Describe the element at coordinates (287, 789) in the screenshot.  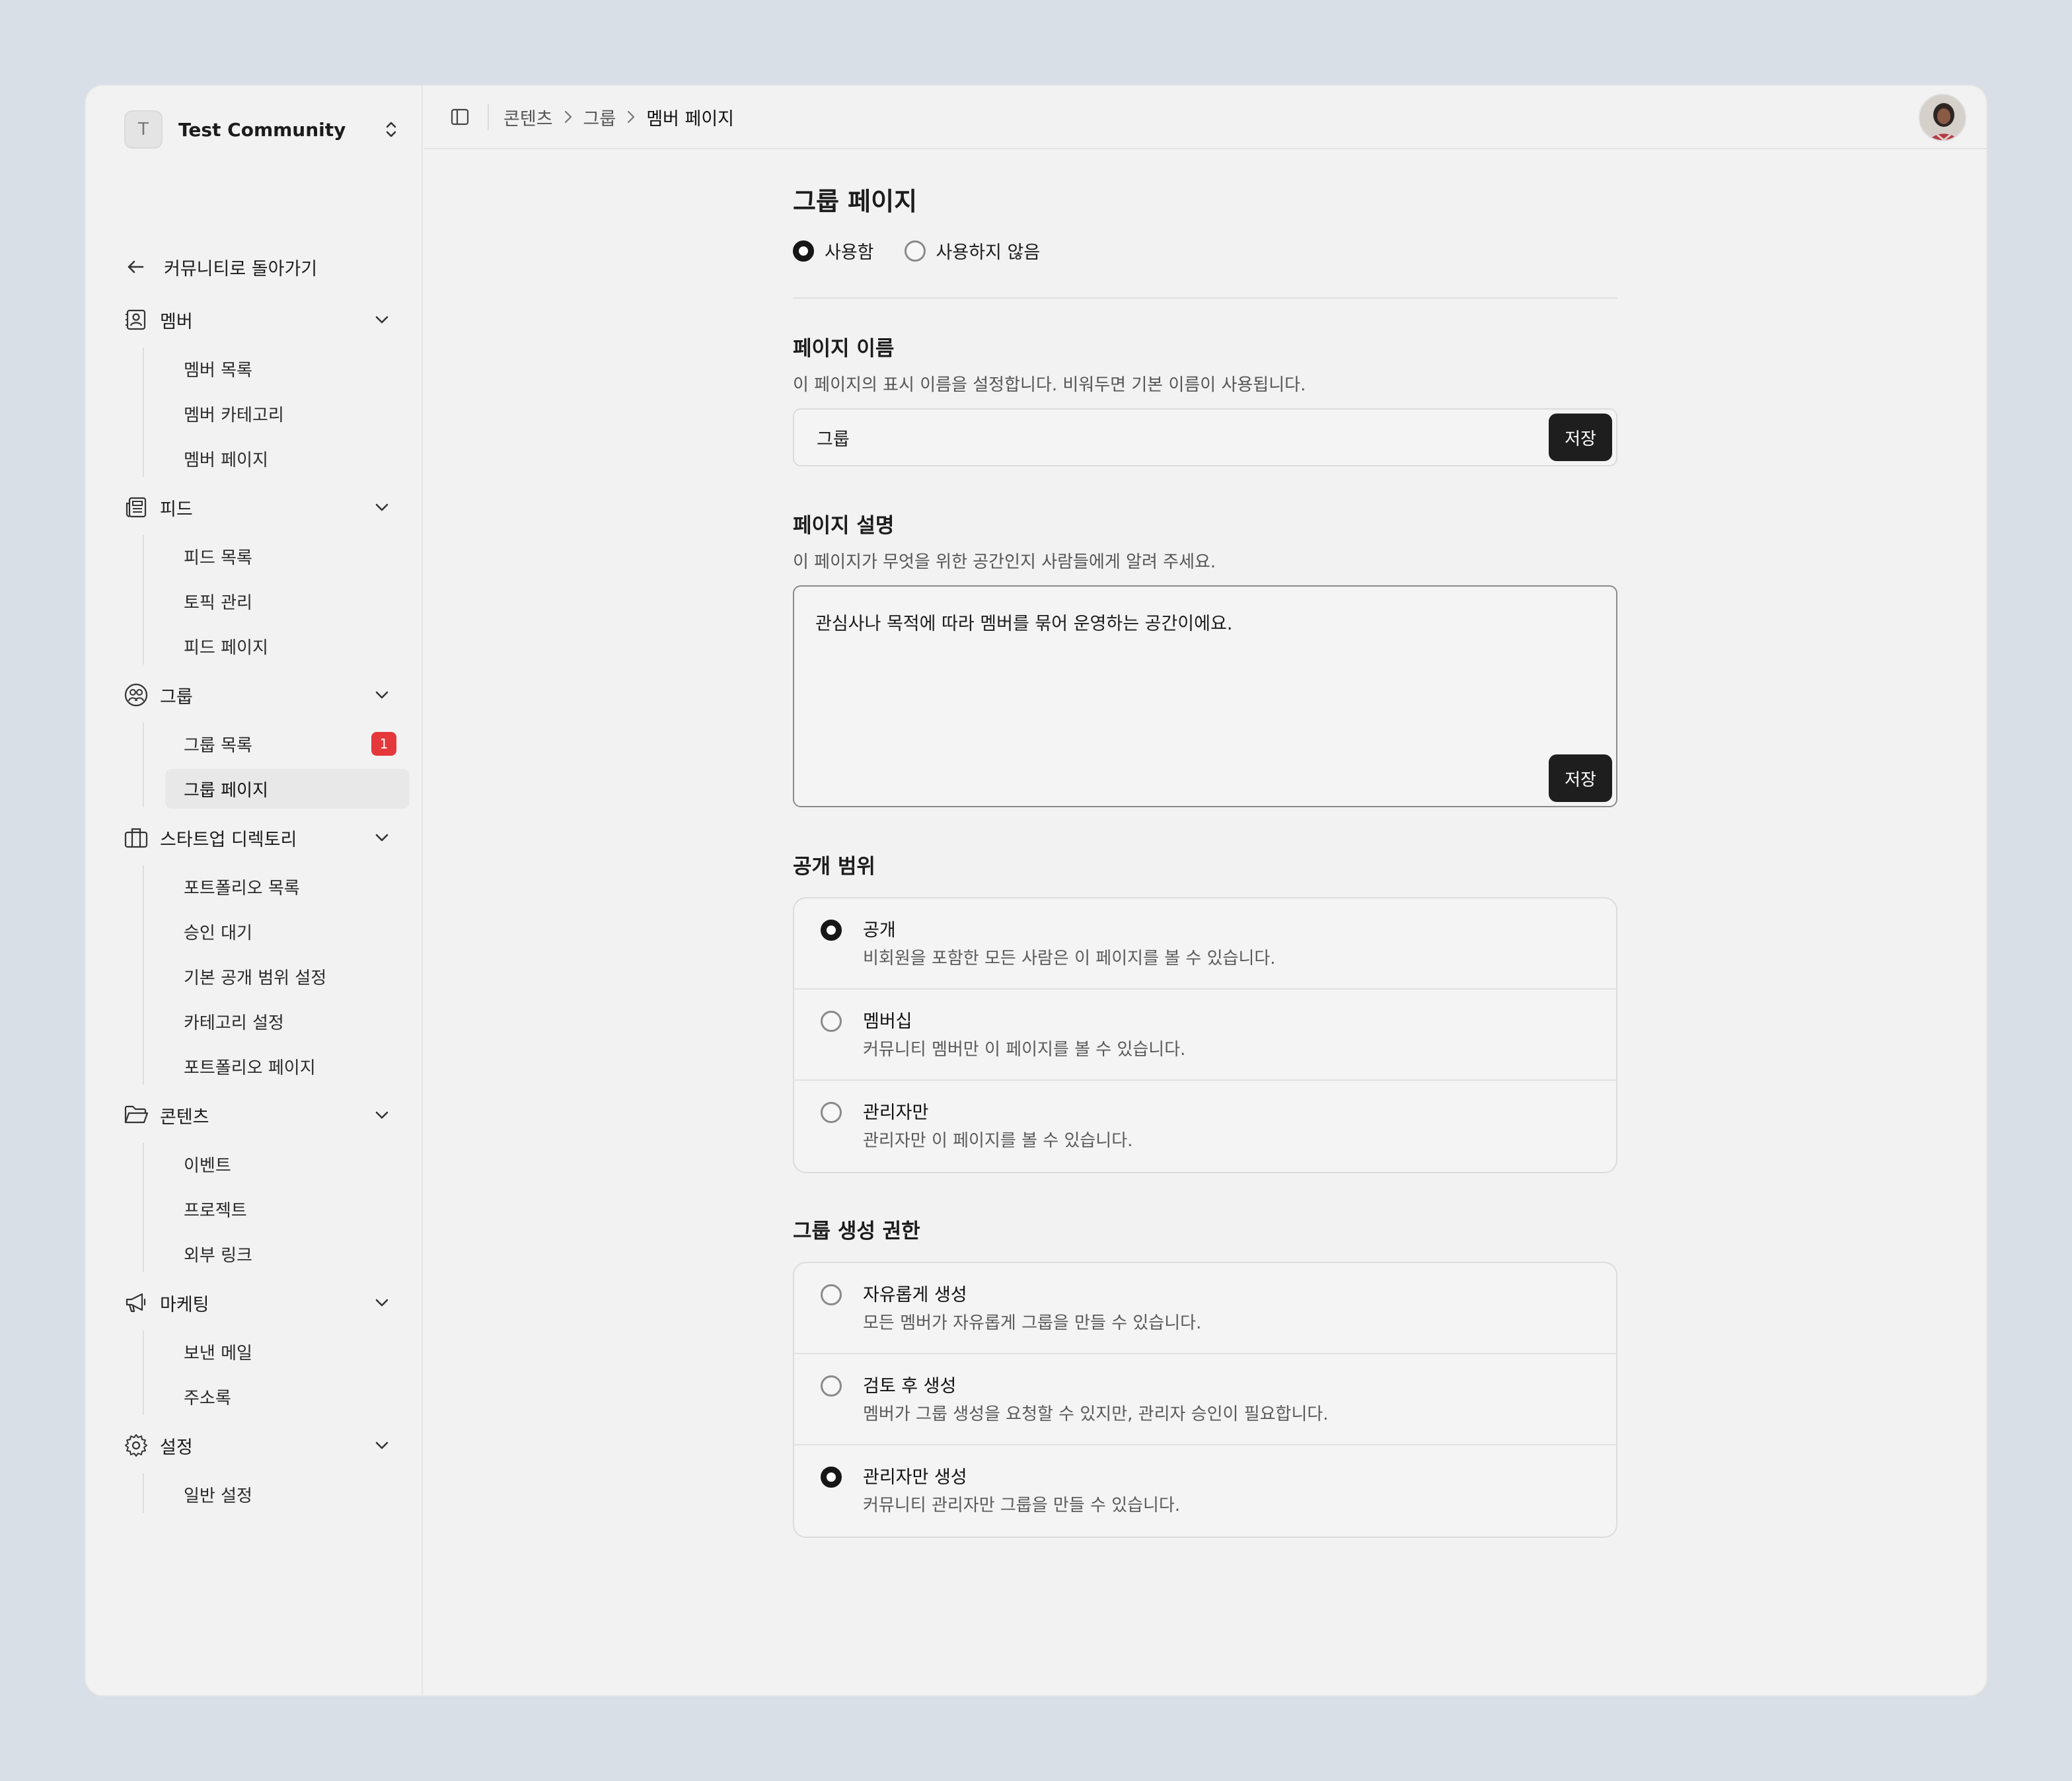
I see `sidebar-item-group-page: 그룹 페이지` at that location.